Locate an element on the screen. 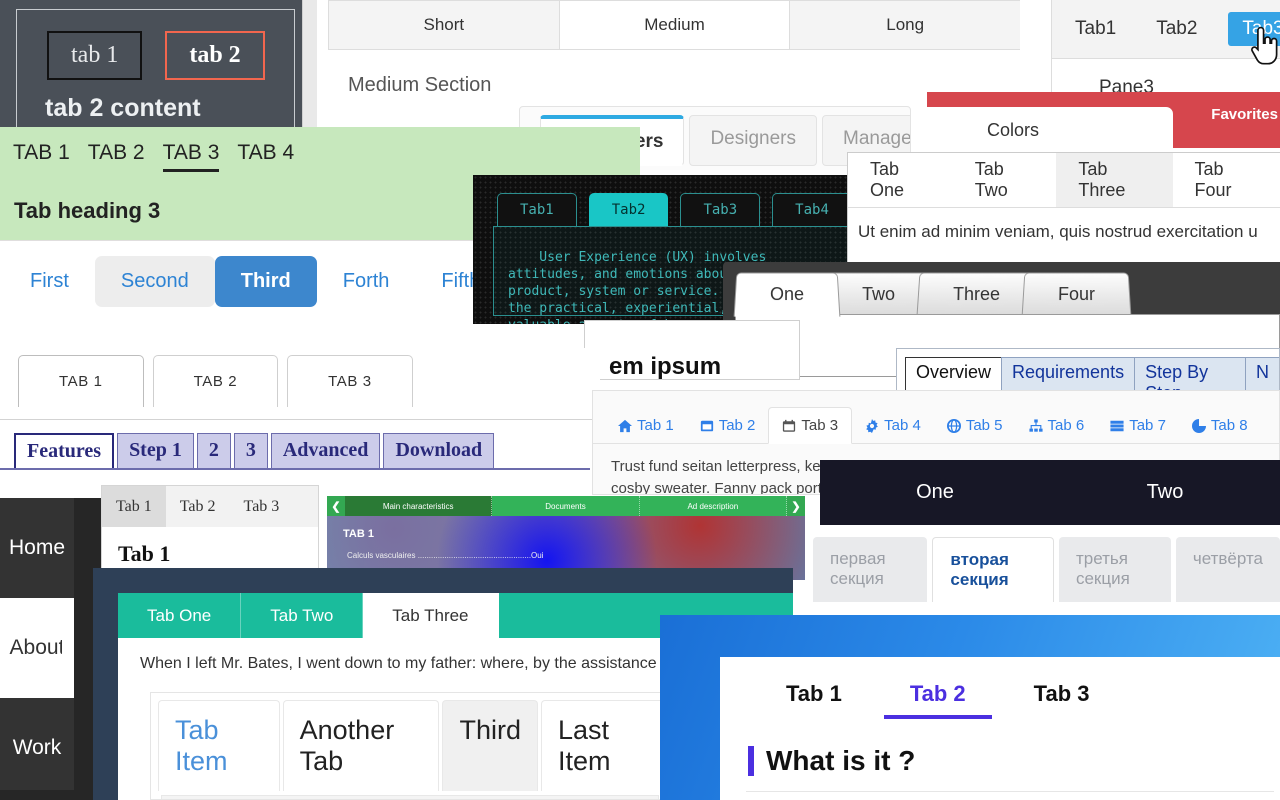 This screenshot has height=800, width=1280. tab-green-4: TAB 4 is located at coordinates (265, 156).